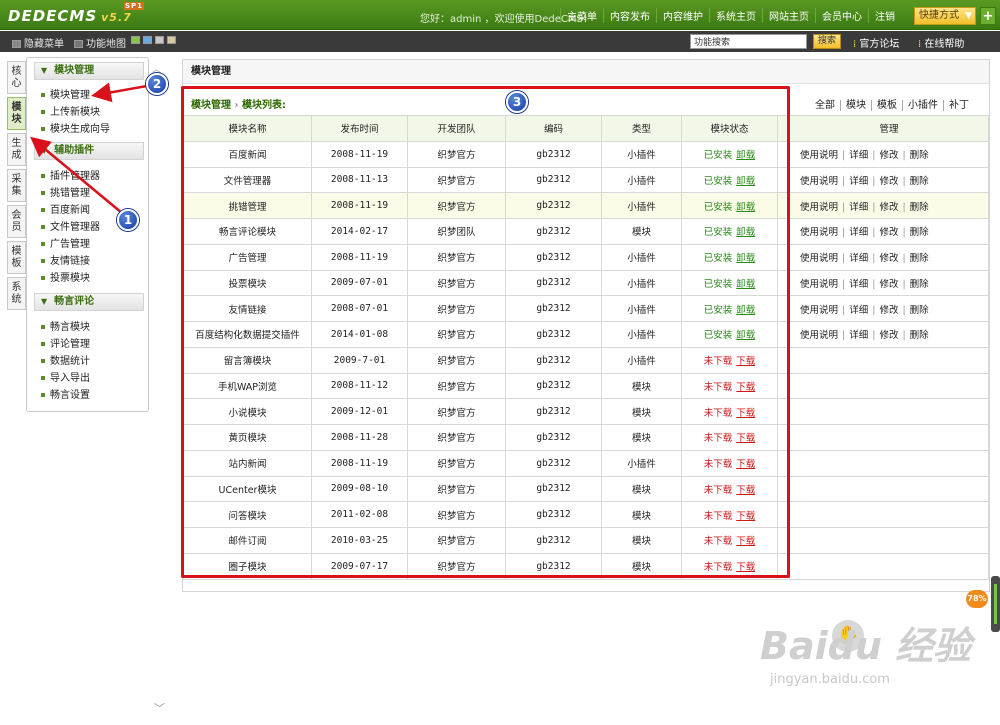 Image resolution: width=1000 pixels, height=725 pixels. Describe the element at coordinates (517, 102) in the screenshot. I see `step-marker-3: 3` at that location.